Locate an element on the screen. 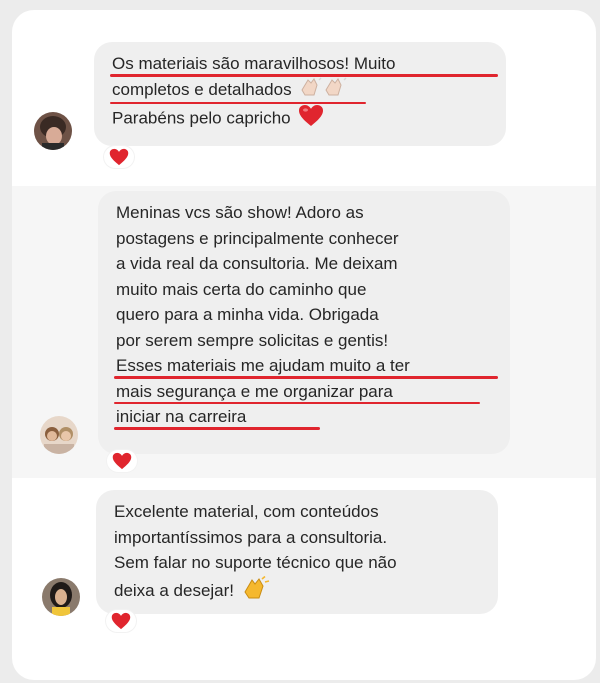  comment-line: por serem sempre solicitas e gentis! is located at coordinates (252, 340).